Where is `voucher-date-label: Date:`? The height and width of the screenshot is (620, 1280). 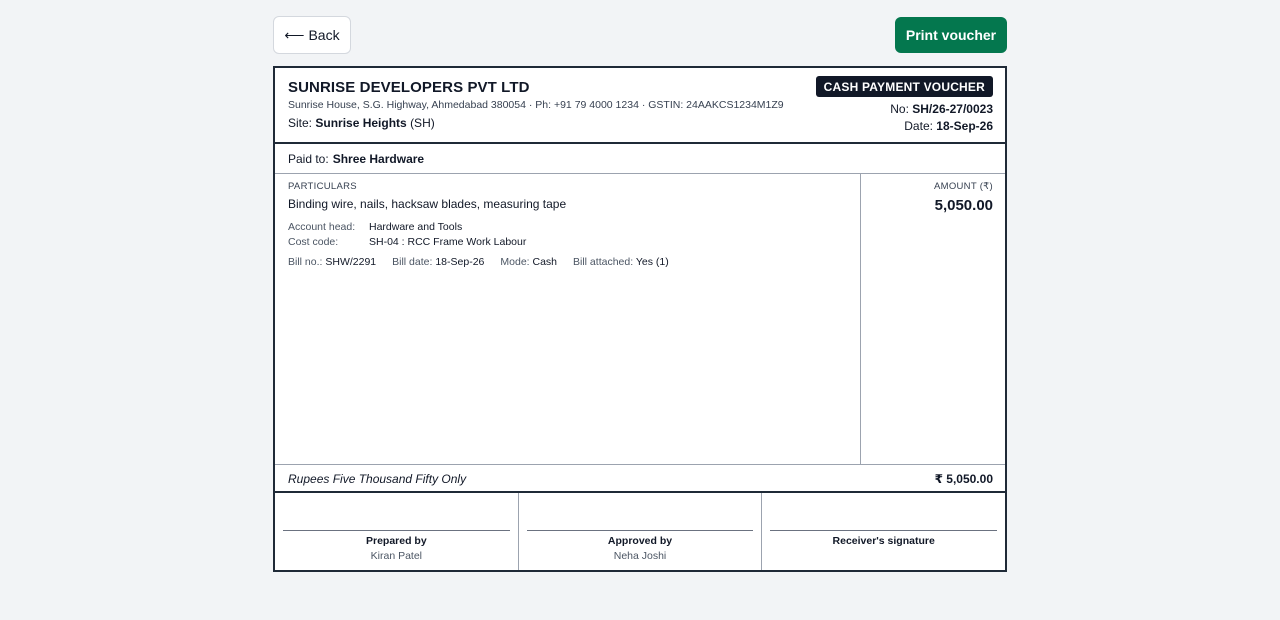 voucher-date-label: Date: is located at coordinates (918, 126).